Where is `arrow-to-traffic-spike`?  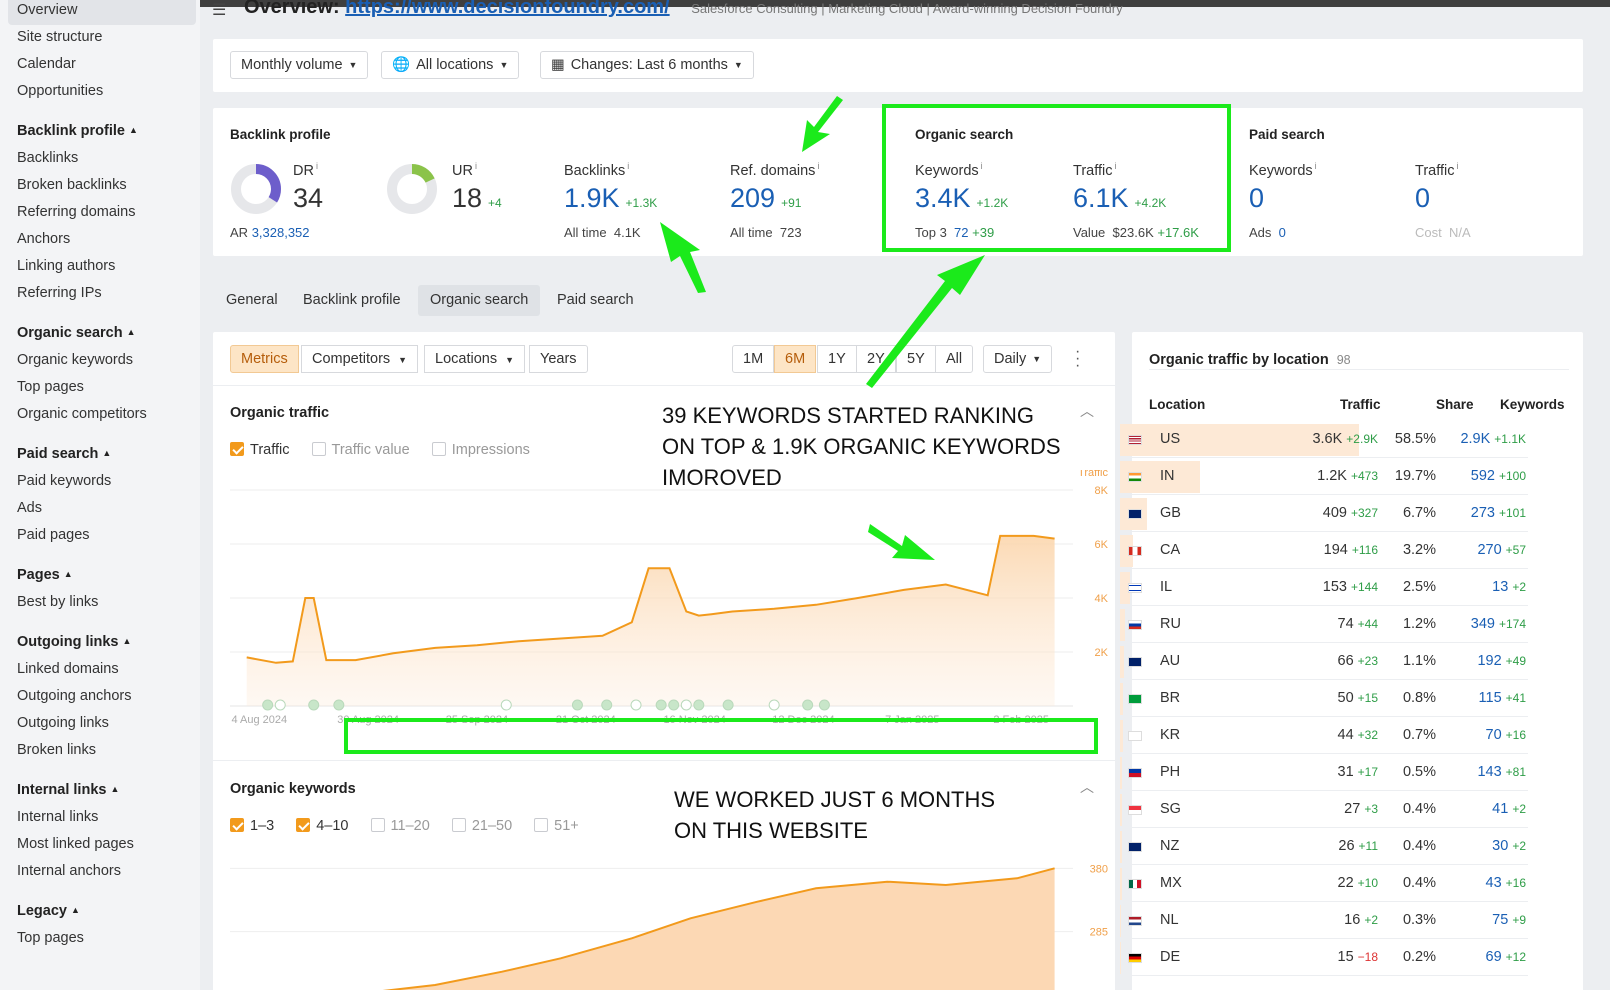 arrow-to-traffic-spike is located at coordinates (901, 542).